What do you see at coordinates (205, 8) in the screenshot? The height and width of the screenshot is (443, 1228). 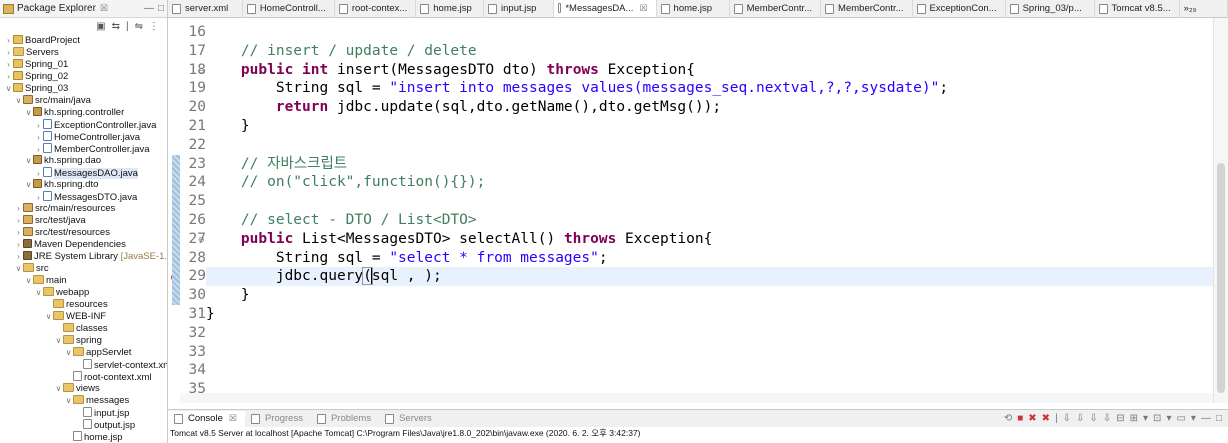 I see `editor-tab: server.xml` at bounding box center [205, 8].